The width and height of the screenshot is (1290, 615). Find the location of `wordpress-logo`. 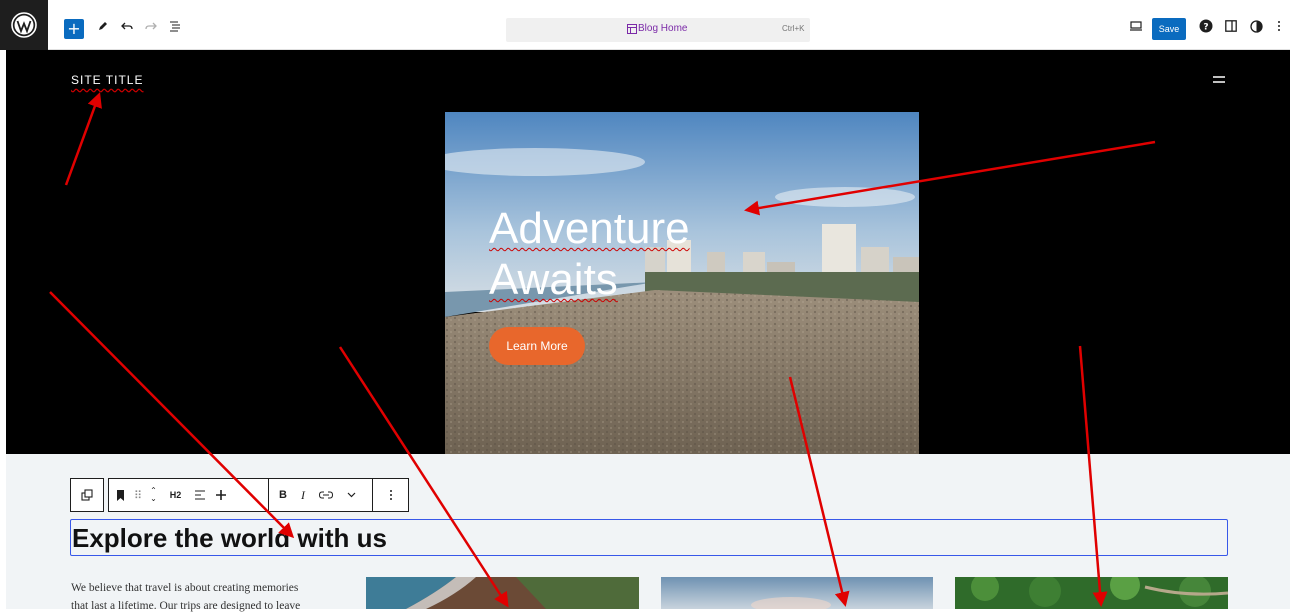

wordpress-logo is located at coordinates (24, 25).